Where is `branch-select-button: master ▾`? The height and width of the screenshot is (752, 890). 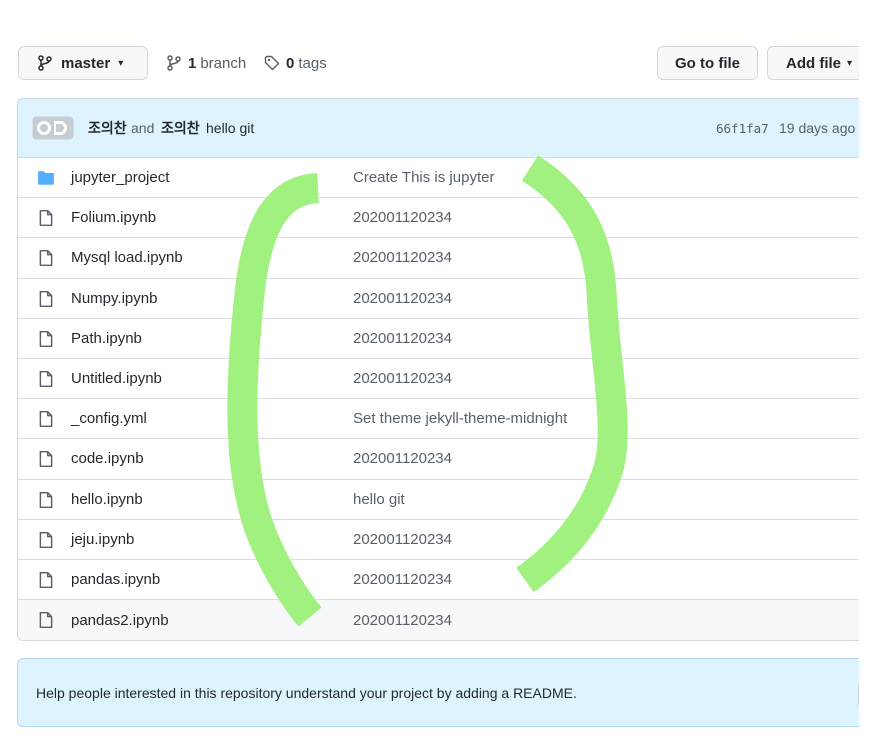 branch-select-button: master ▾ is located at coordinates (83, 63).